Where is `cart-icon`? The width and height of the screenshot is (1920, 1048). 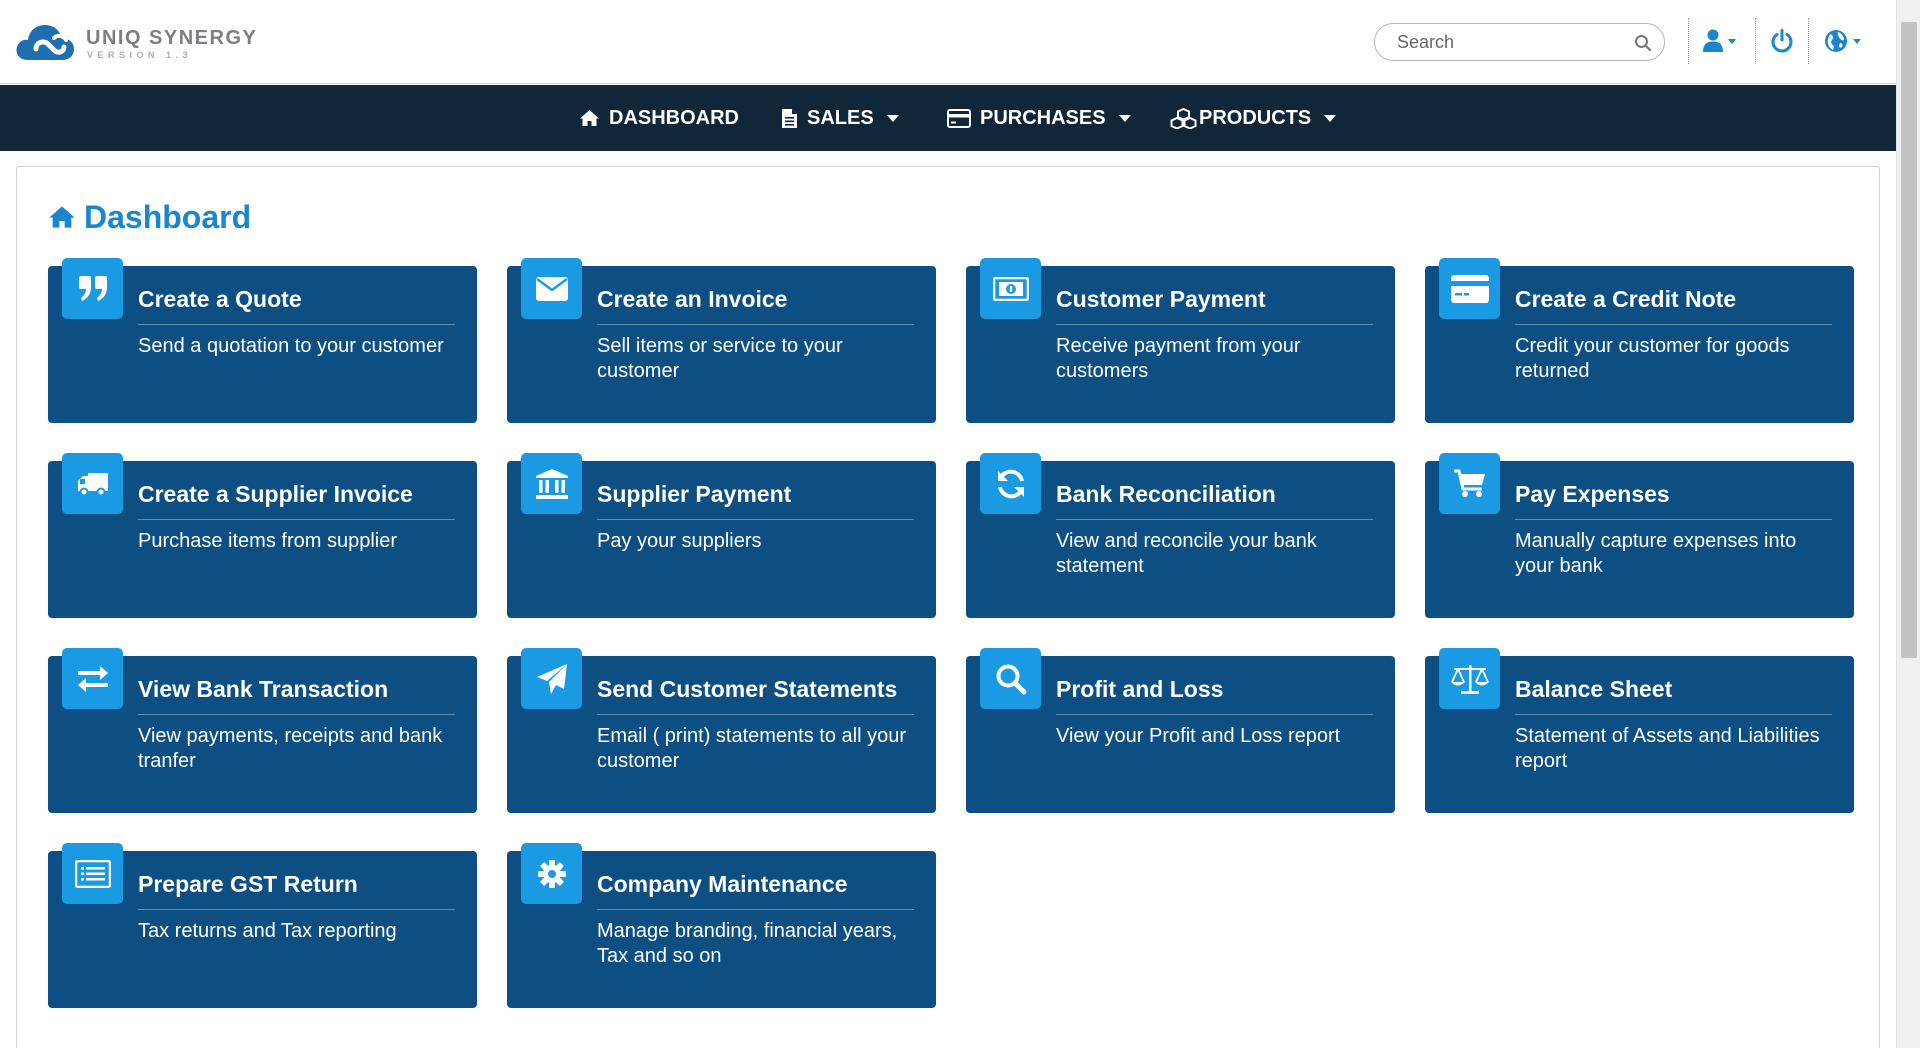 cart-icon is located at coordinates (1469, 483).